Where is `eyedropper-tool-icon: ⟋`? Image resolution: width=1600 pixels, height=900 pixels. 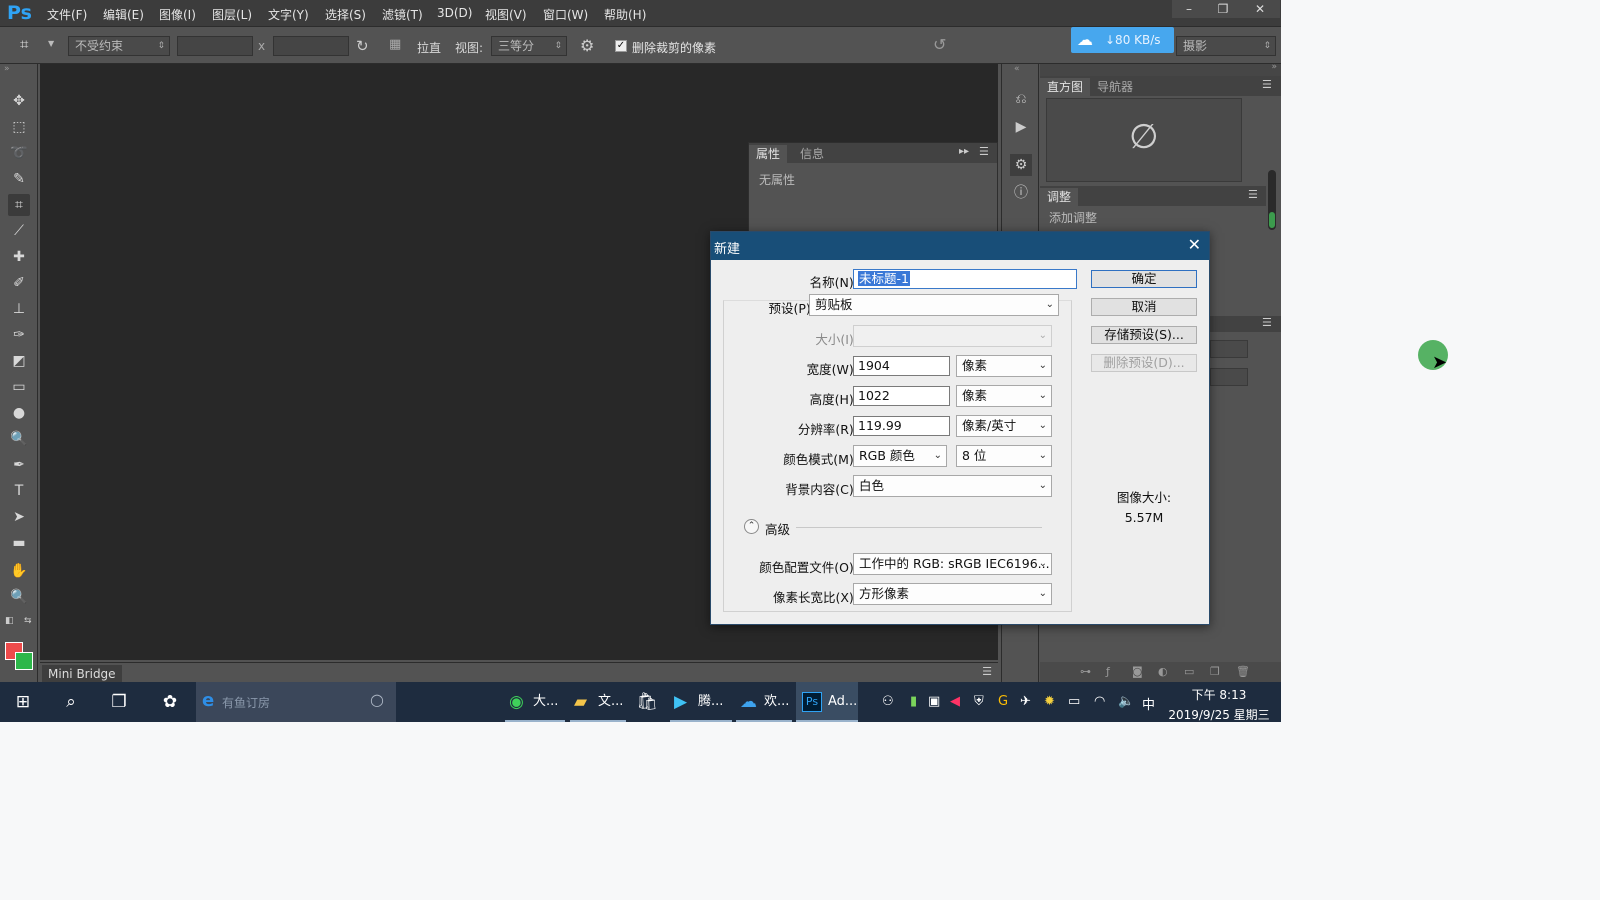 eyedropper-tool-icon: ⟋ is located at coordinates (19, 231).